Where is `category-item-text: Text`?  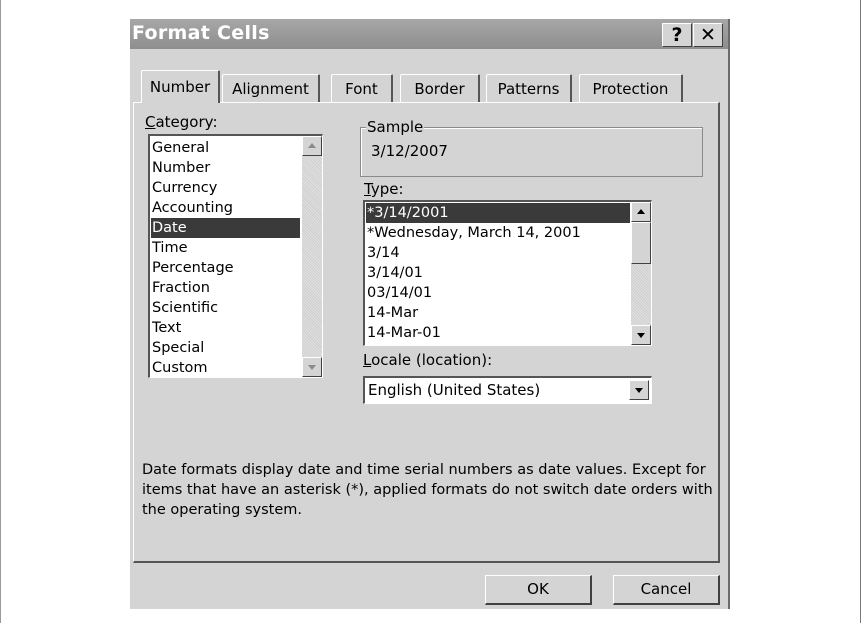
category-item-text: Text is located at coordinates (225, 328).